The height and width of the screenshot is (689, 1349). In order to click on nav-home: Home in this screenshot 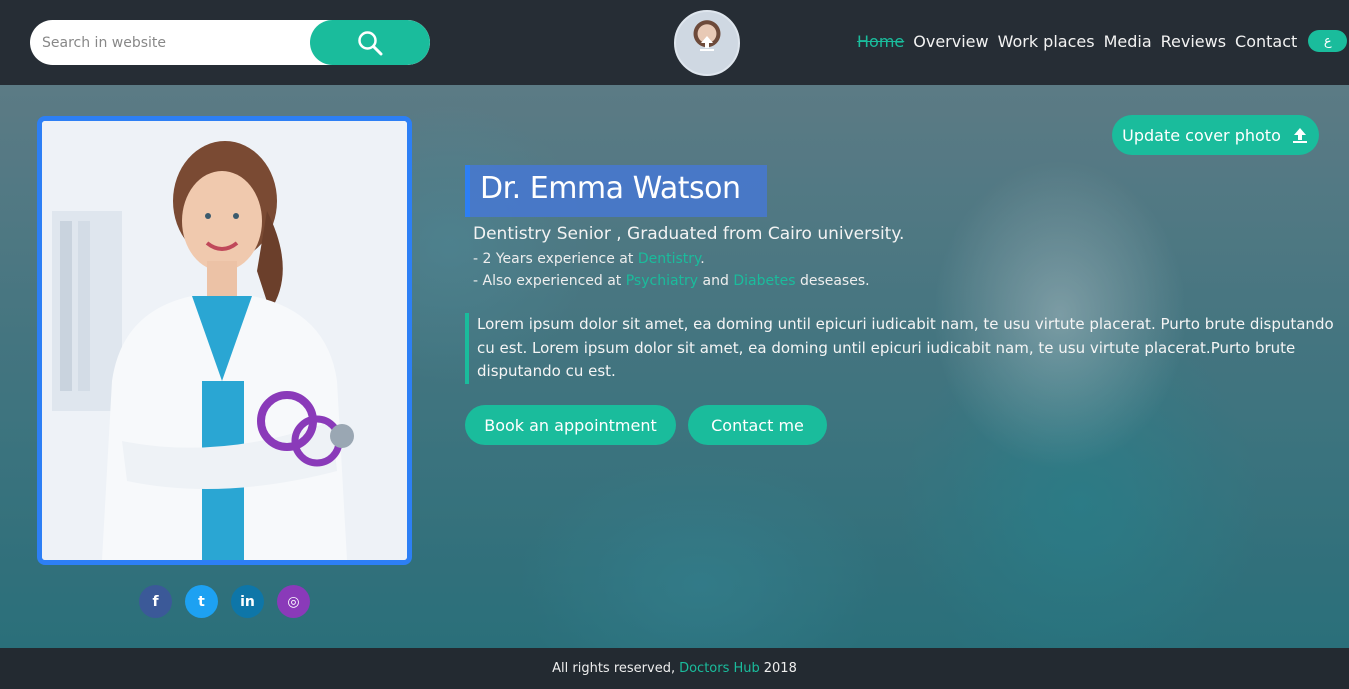, I will do `click(880, 41)`.